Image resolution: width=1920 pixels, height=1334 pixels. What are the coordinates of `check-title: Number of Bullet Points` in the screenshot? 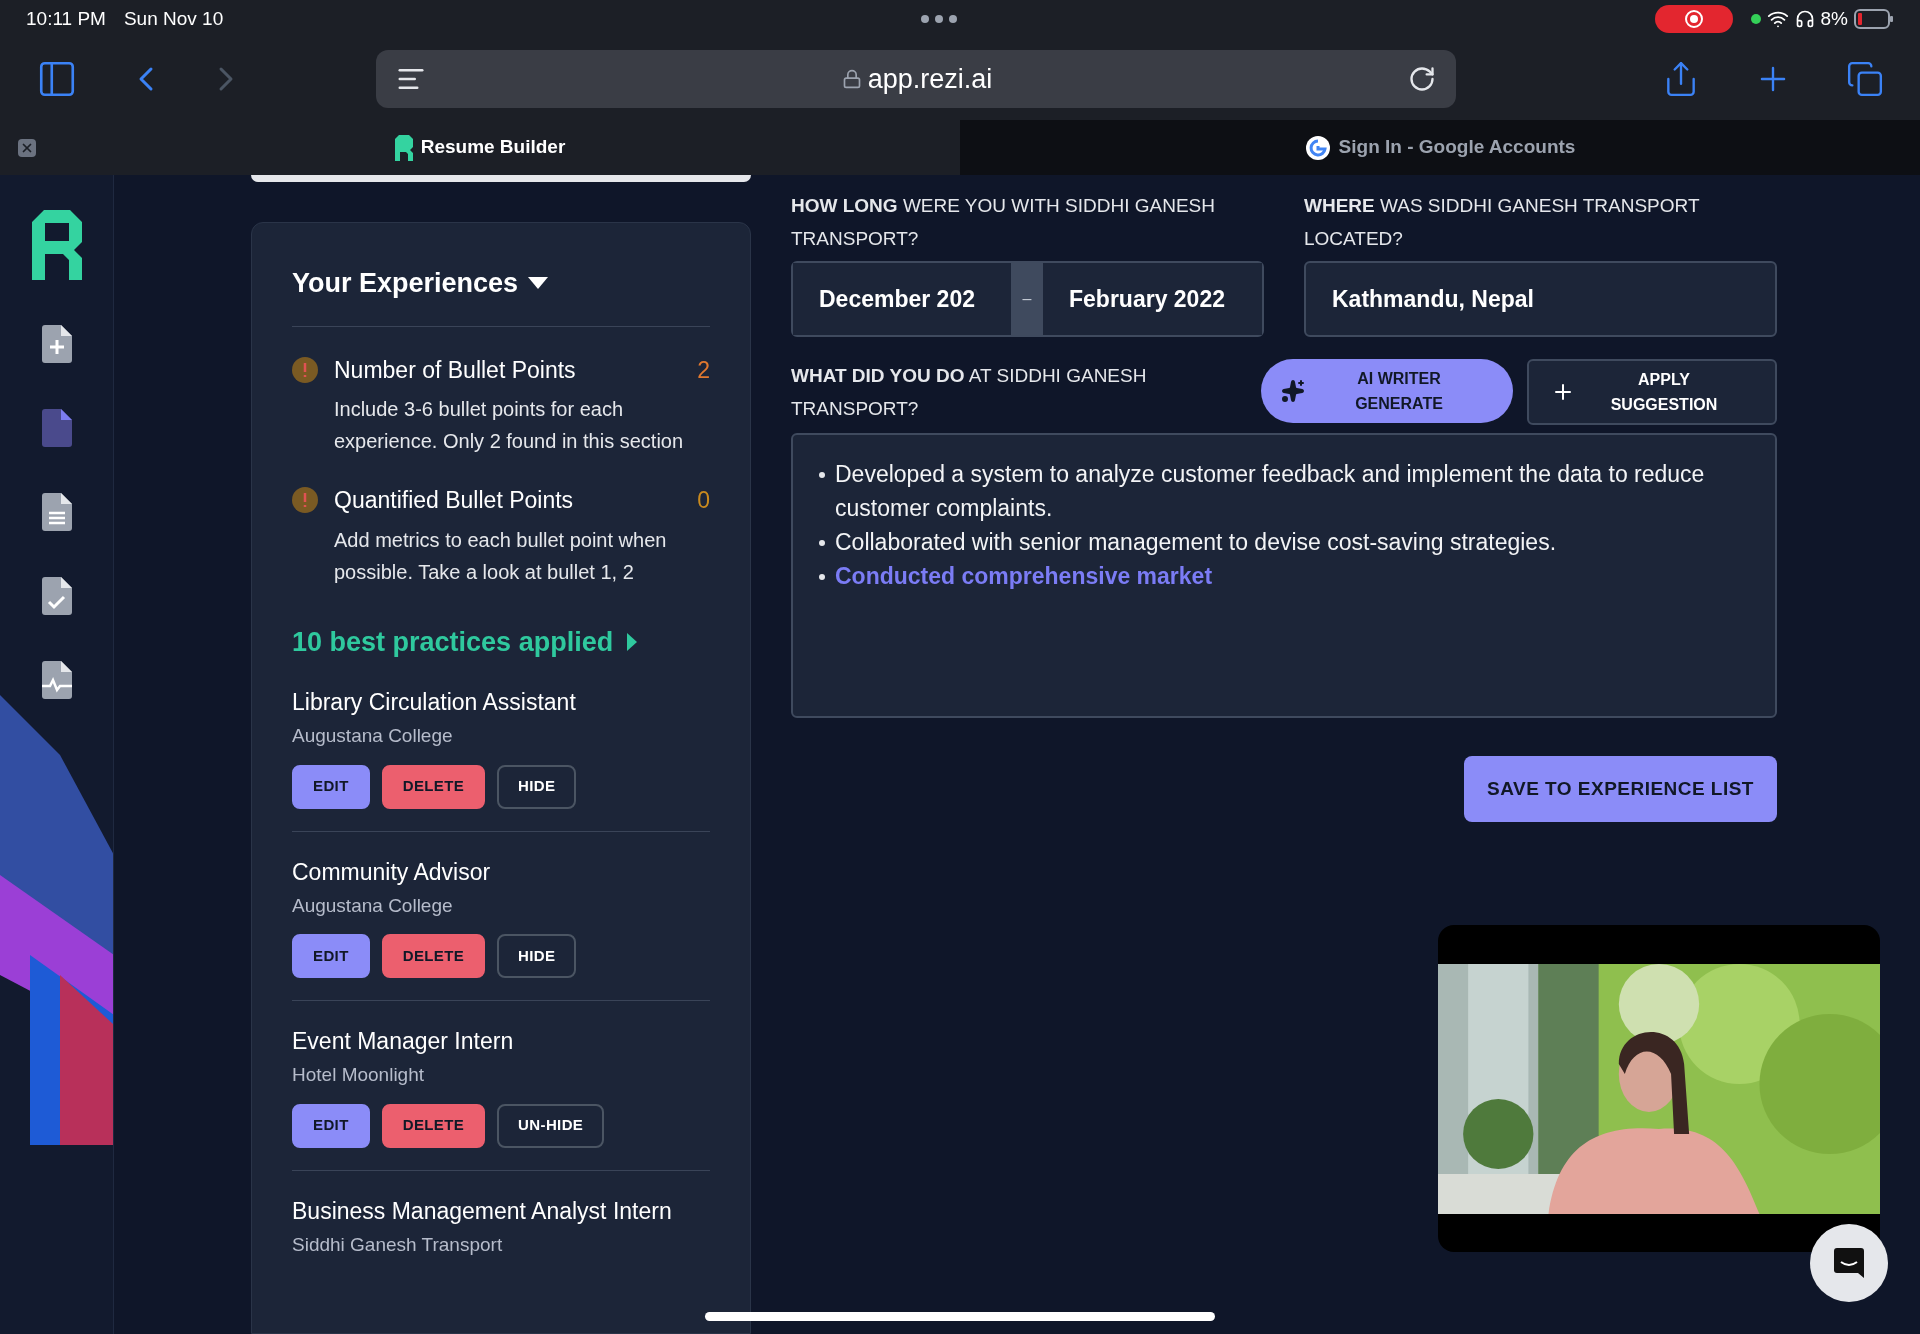 It's located at (455, 370).